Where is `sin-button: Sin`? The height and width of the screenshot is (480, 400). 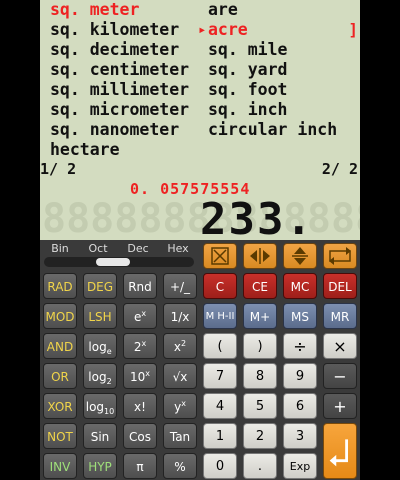
sin-button: Sin is located at coordinates (100, 436).